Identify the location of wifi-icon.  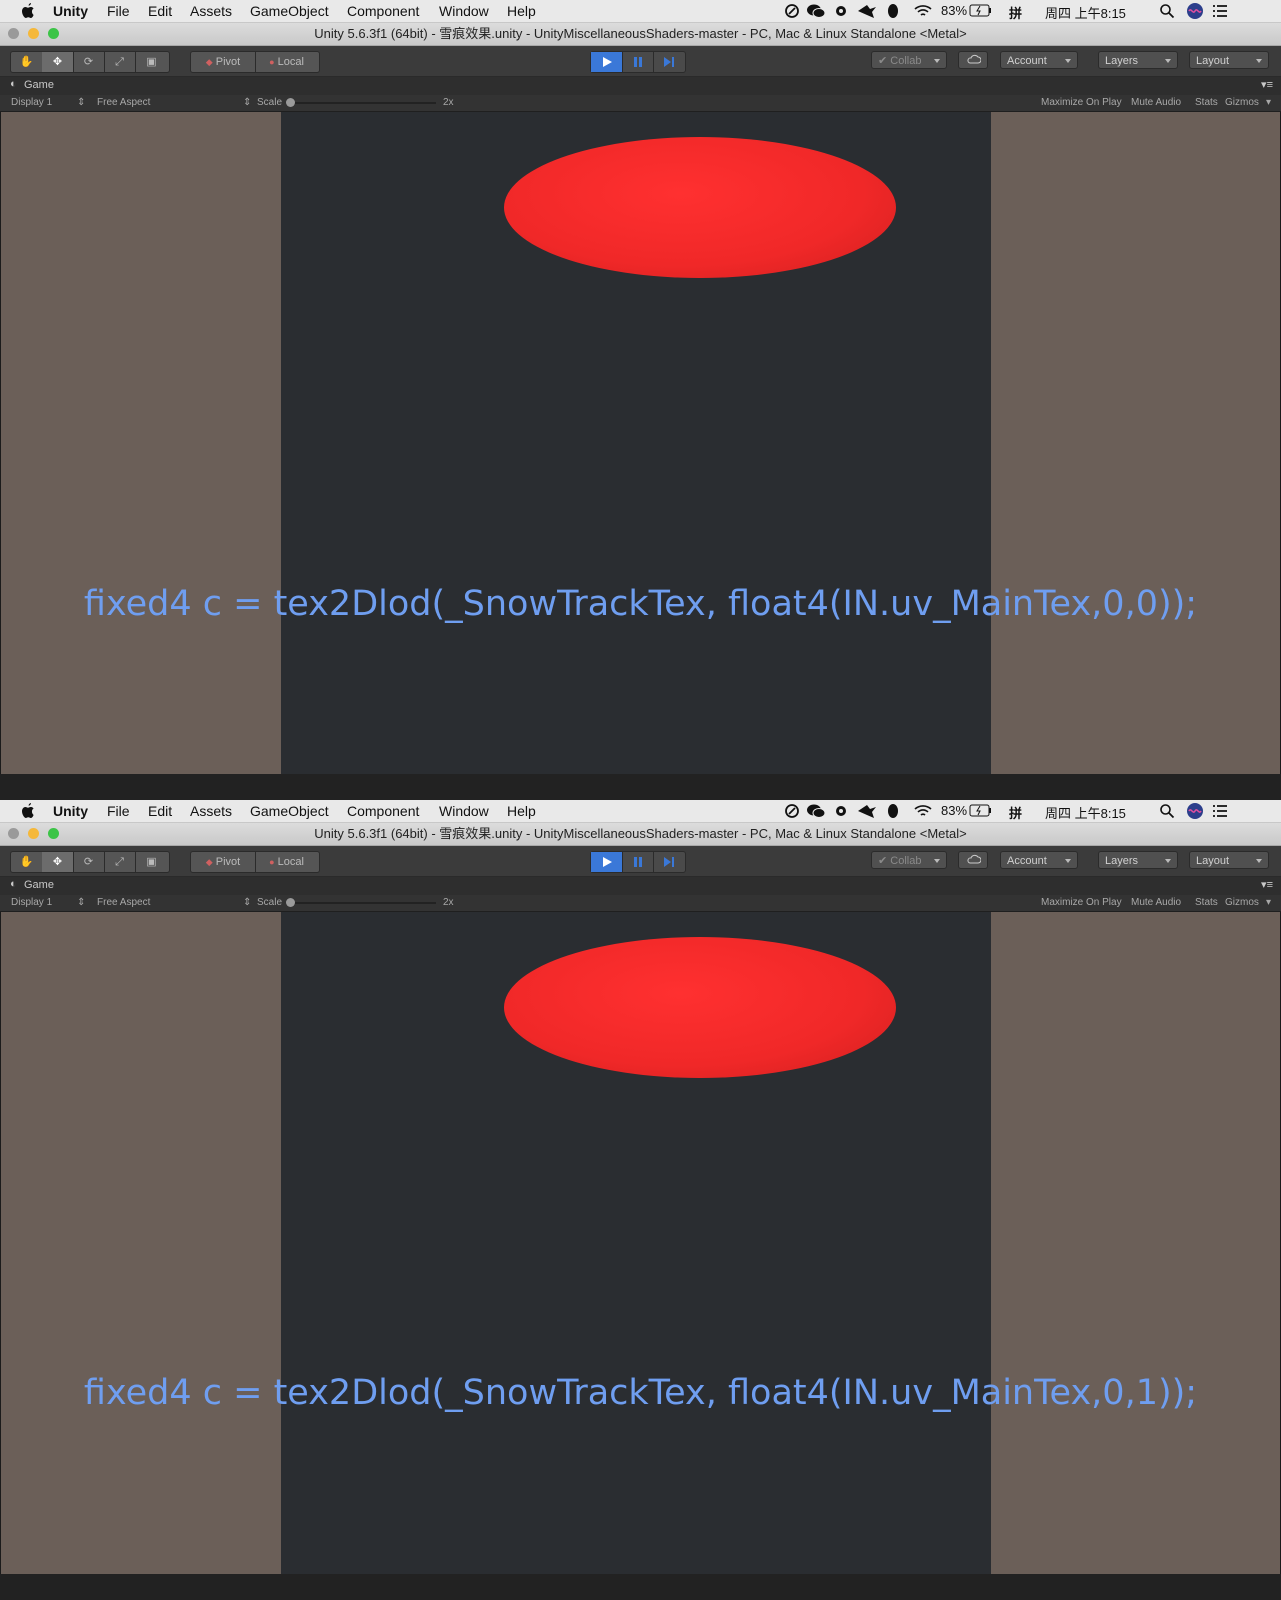
(923, 11).